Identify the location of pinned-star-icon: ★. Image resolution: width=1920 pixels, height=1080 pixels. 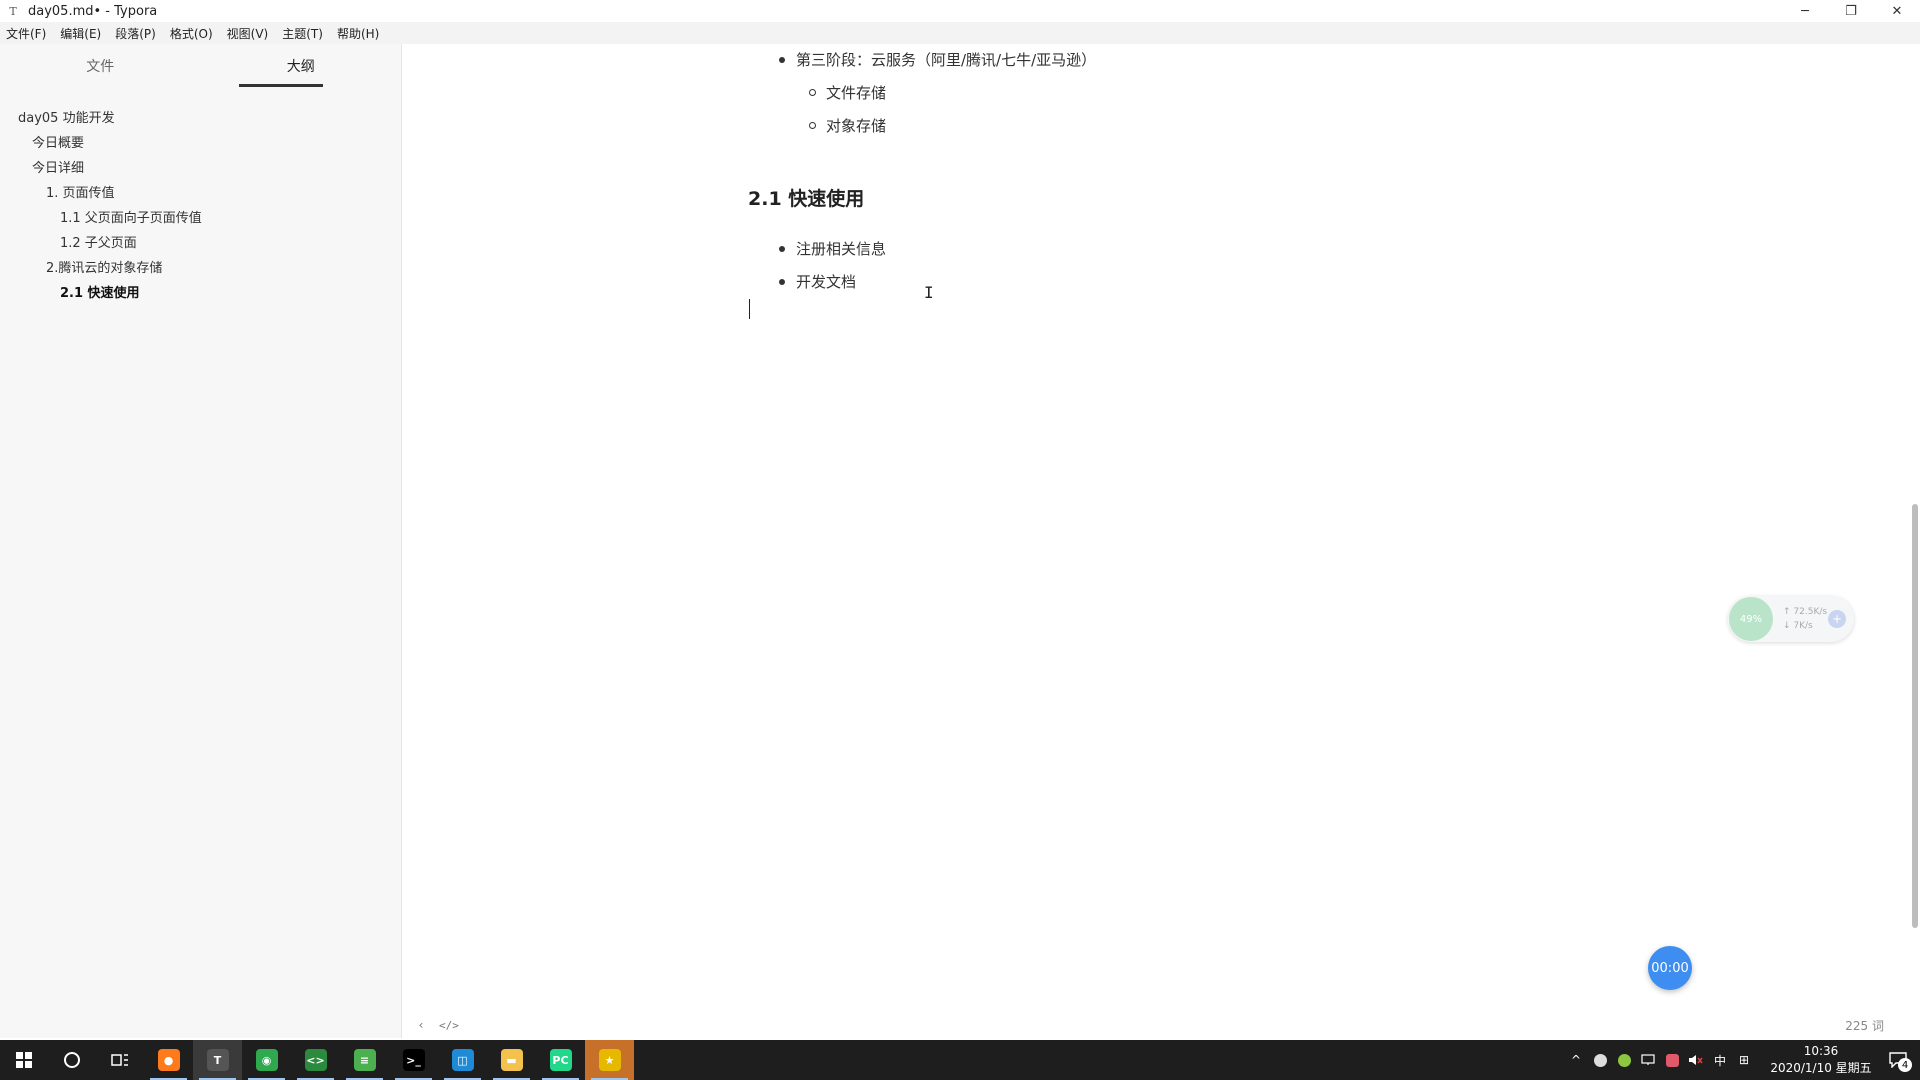
(609, 1060).